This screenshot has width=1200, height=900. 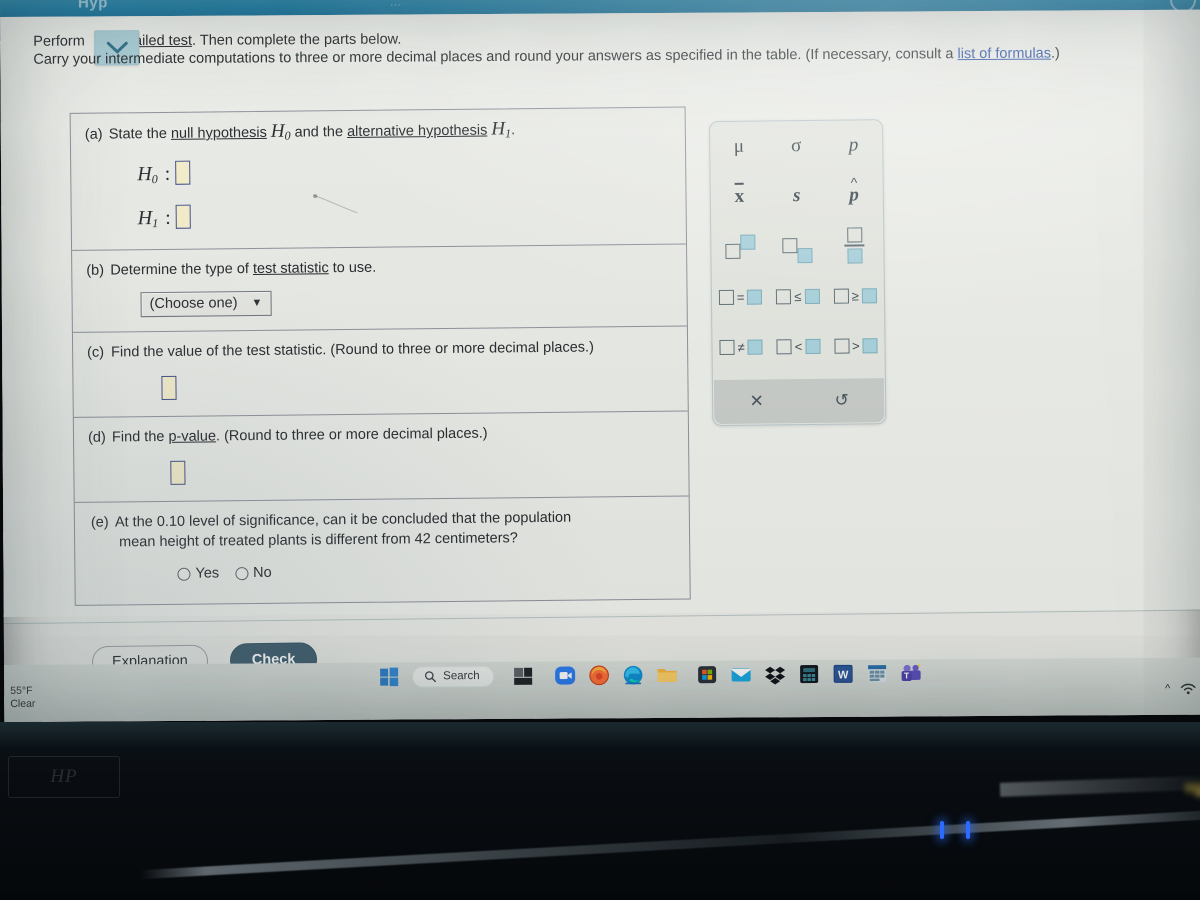 I want to click on task-view-icon, so click(x=523, y=676).